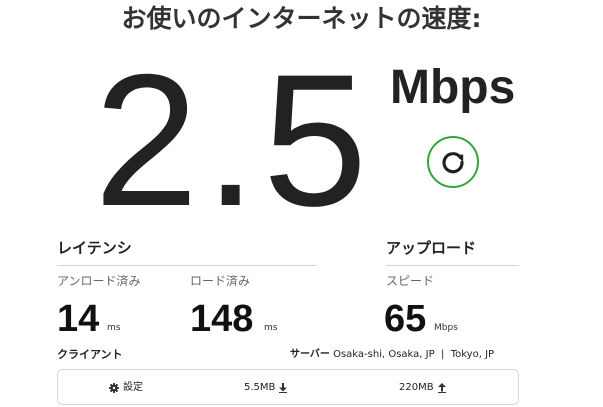 This screenshot has width=603, height=407. I want to click on server-info: サーバー Osaka-shi, Osaka, JP | Tokyo, JP, so click(392, 355).